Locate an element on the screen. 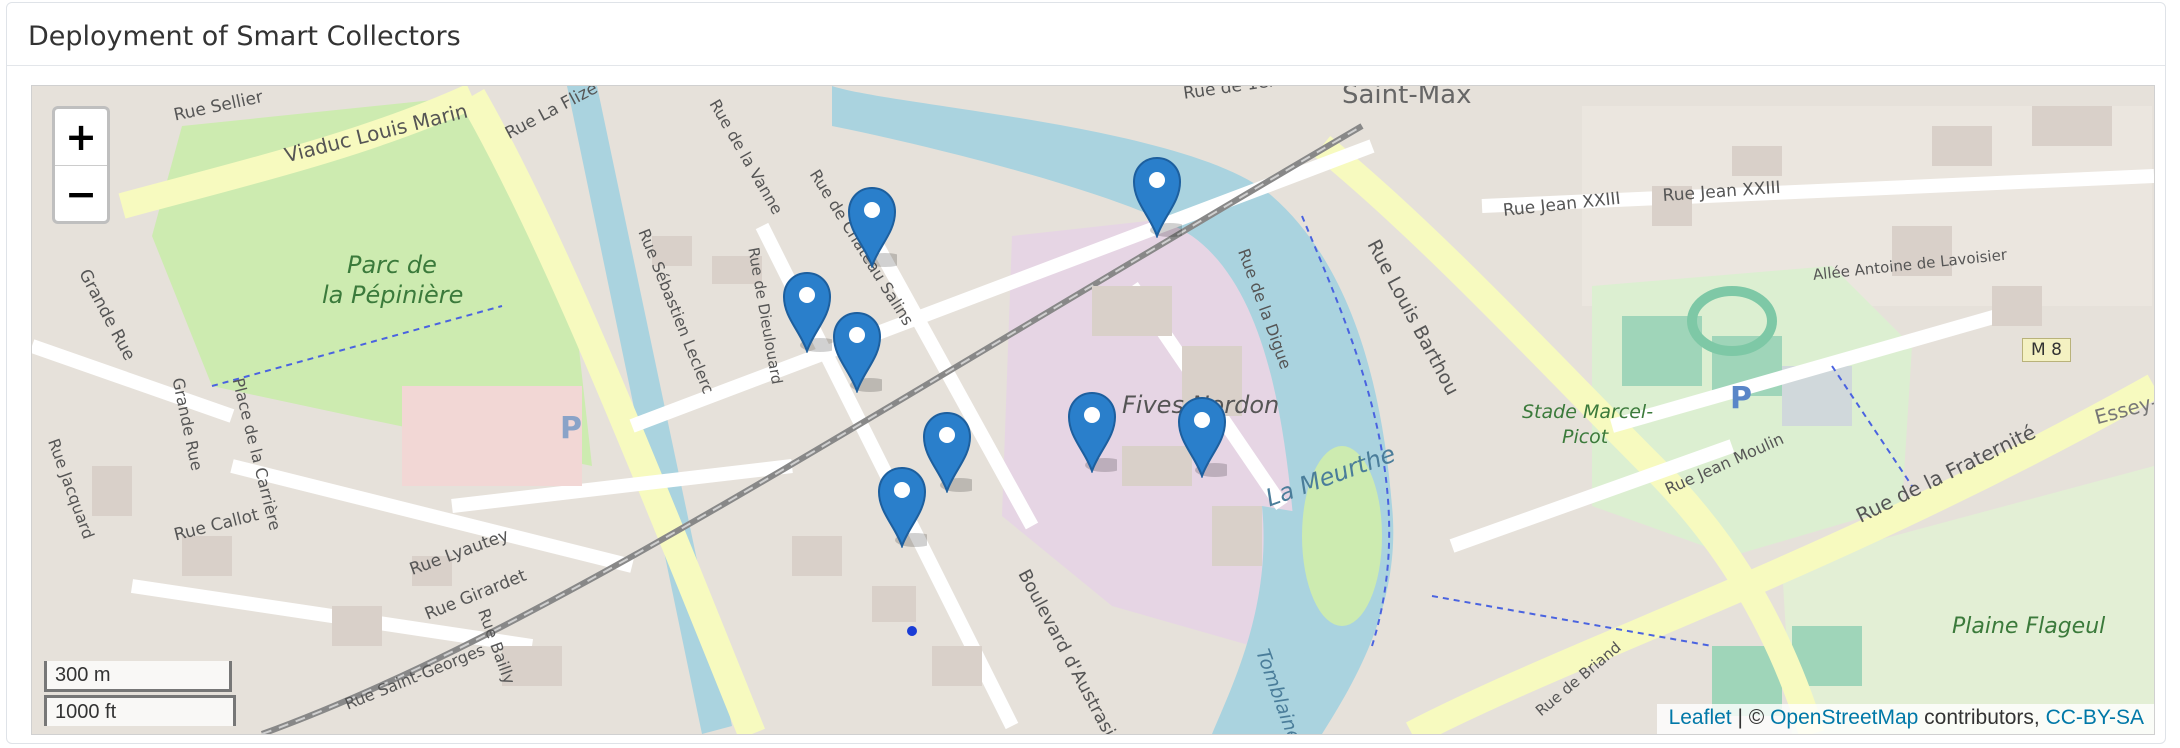 The width and height of the screenshot is (2180, 748). zoom-in-button: + is located at coordinates (81, 137).